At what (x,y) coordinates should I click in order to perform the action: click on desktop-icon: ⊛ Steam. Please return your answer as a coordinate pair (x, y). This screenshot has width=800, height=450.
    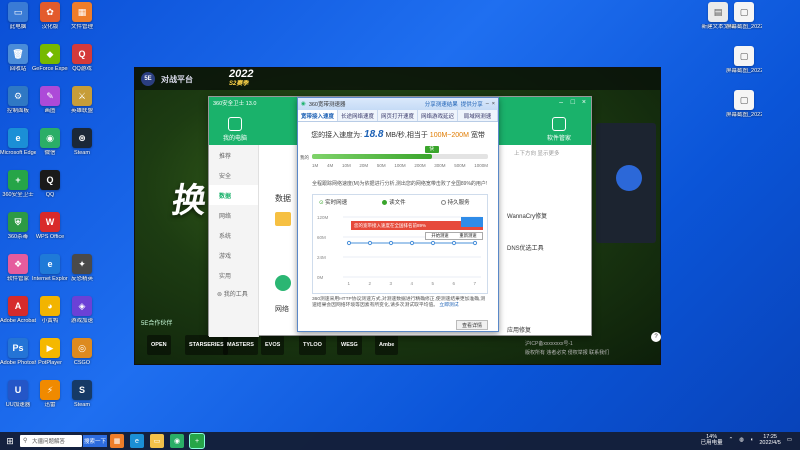
    Looking at the image, I should click on (82, 149).